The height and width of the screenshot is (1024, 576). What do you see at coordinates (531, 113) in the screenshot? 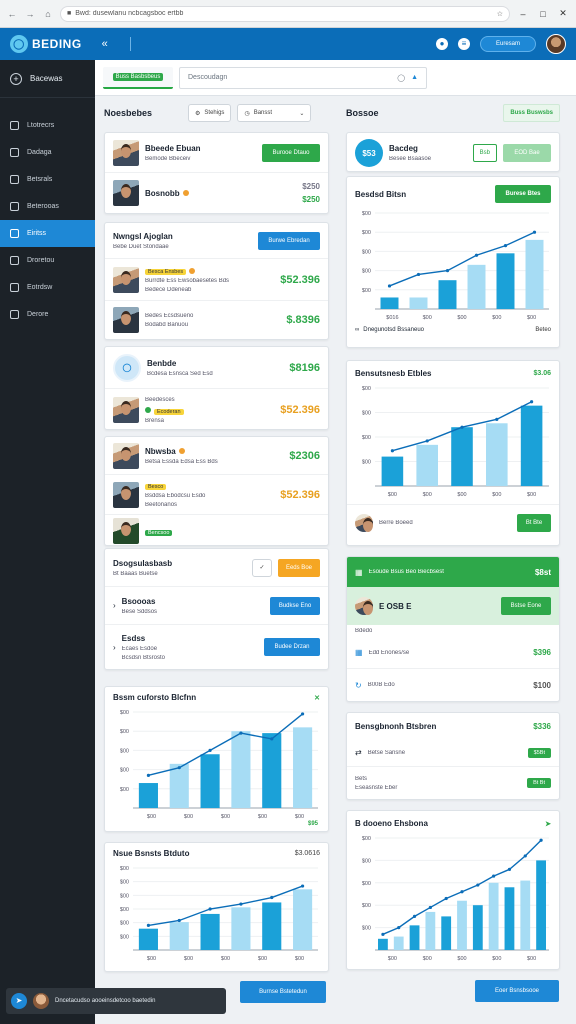
I see `right-top-button: Buss Buswsbs` at bounding box center [531, 113].